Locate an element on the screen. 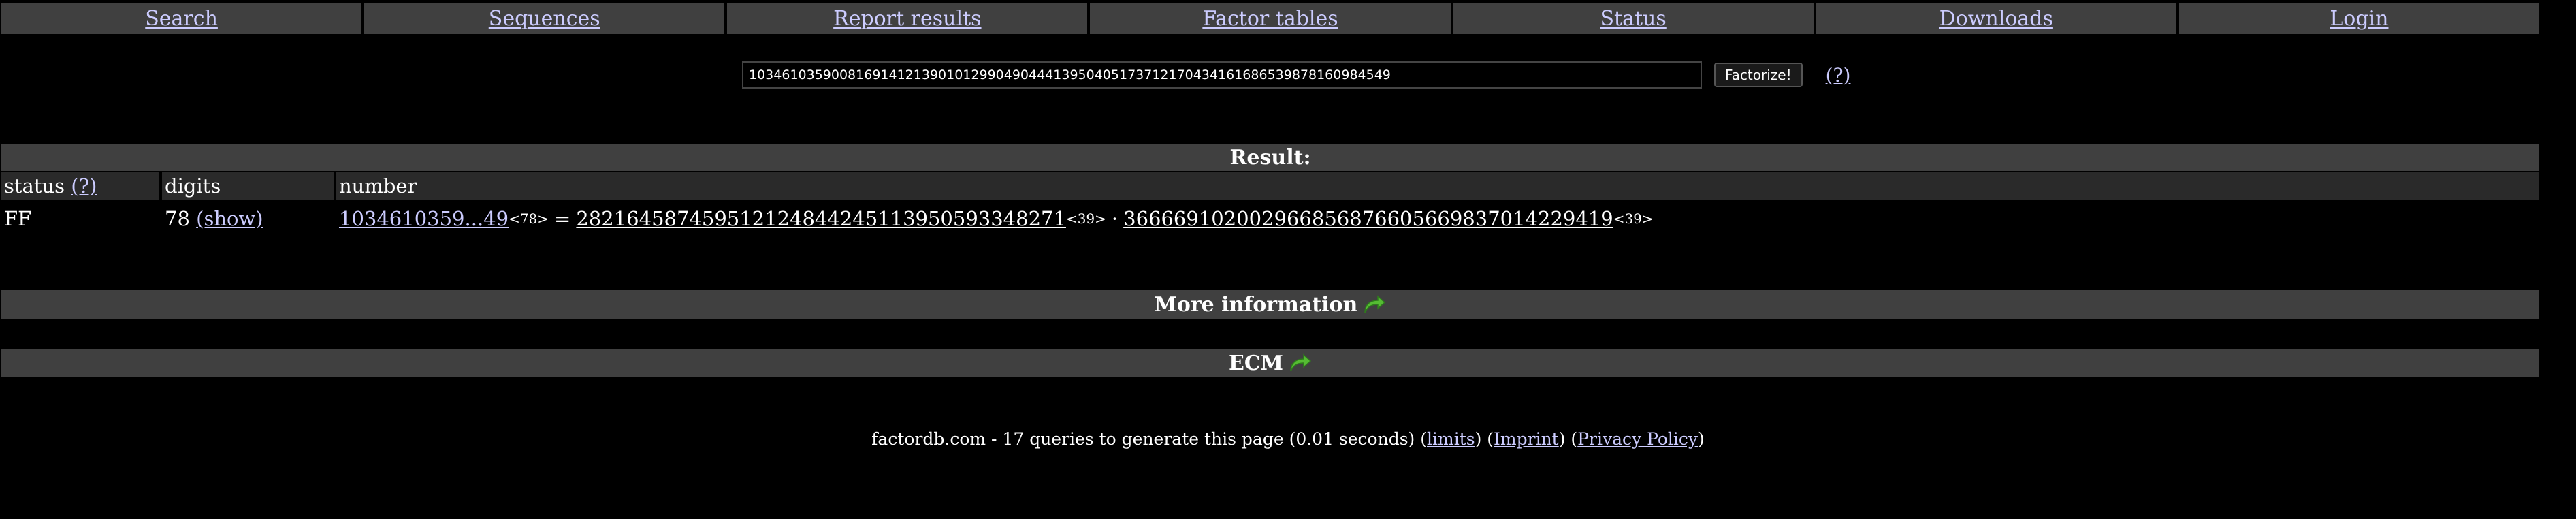 Image resolution: width=2576 pixels, height=519 pixels. nav-link-search: Search is located at coordinates (181, 19).